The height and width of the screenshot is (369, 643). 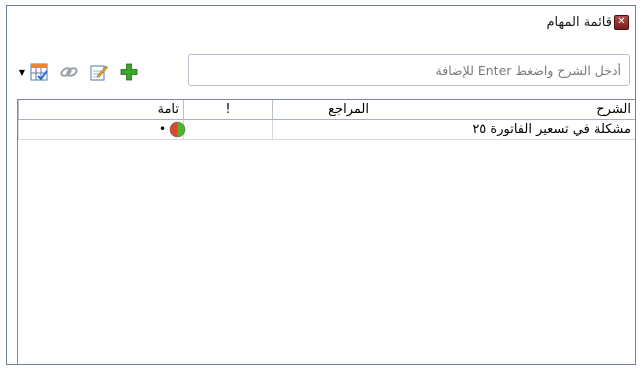 What do you see at coordinates (227, 129) in the screenshot?
I see `row-importance` at bounding box center [227, 129].